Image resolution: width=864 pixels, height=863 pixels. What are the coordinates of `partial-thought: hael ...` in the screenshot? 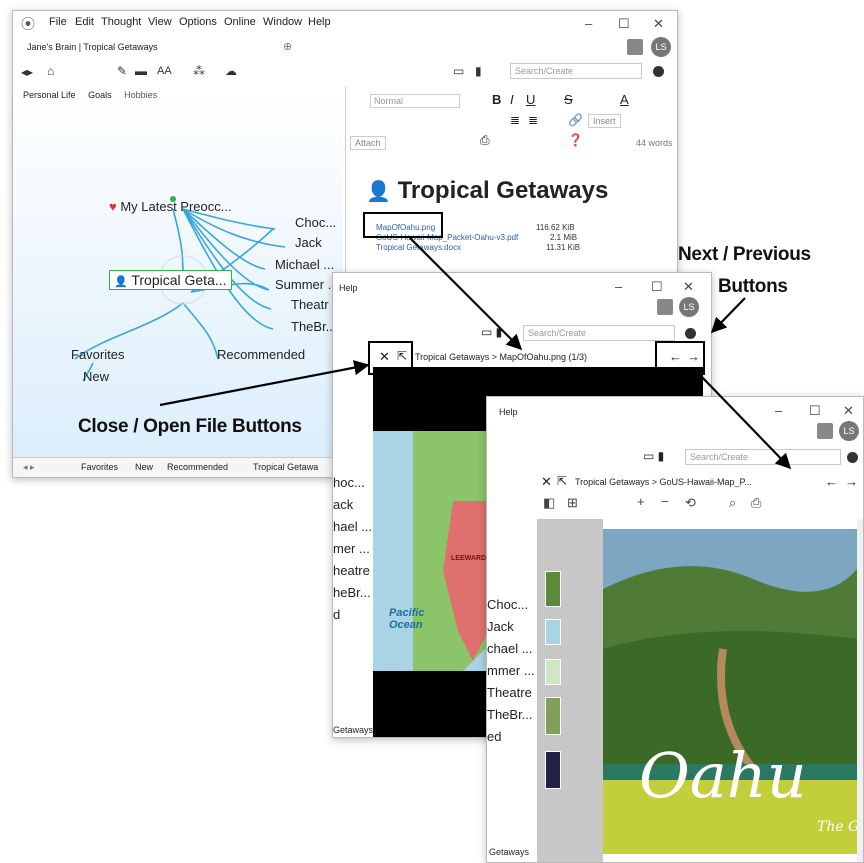 It's located at (352, 526).